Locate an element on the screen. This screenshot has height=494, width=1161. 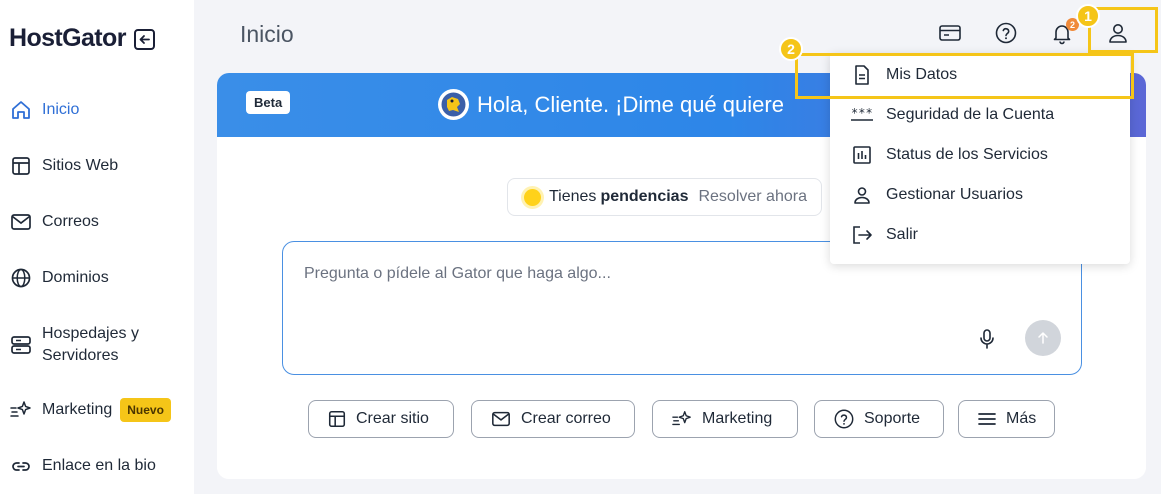
menu-item-seguridad: *** Seguridad de la Cuenta is located at coordinates (952, 115).